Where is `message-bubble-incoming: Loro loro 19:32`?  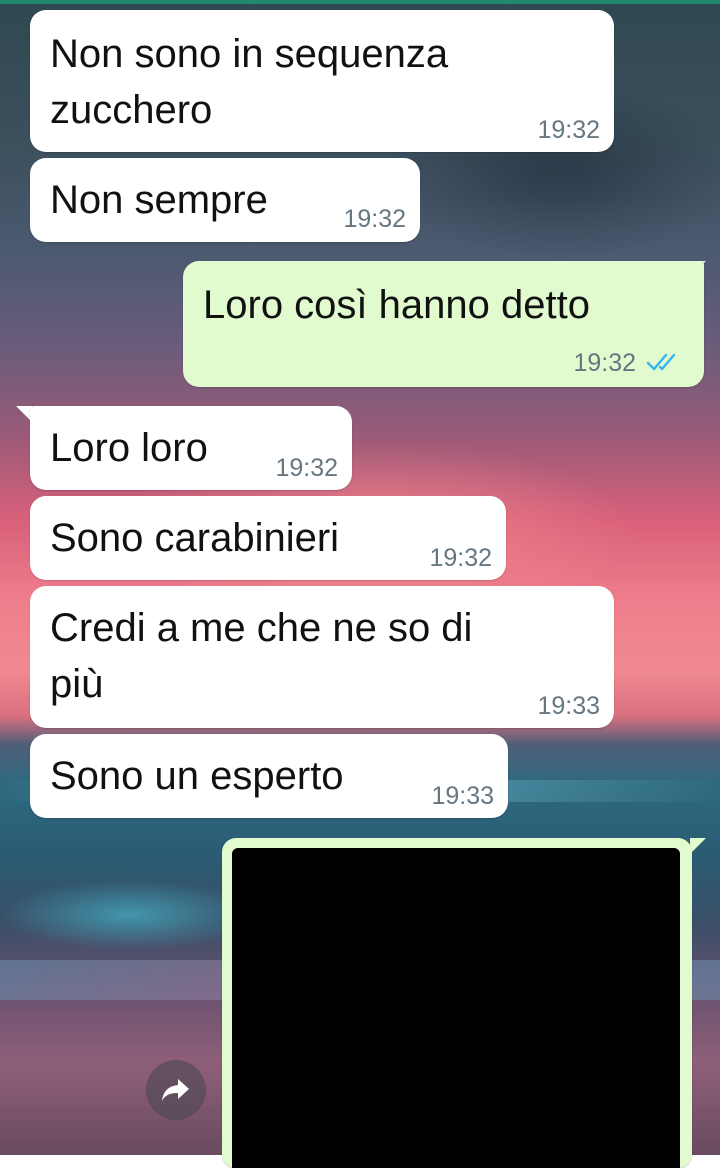 message-bubble-incoming: Loro loro 19:32 is located at coordinates (191, 448).